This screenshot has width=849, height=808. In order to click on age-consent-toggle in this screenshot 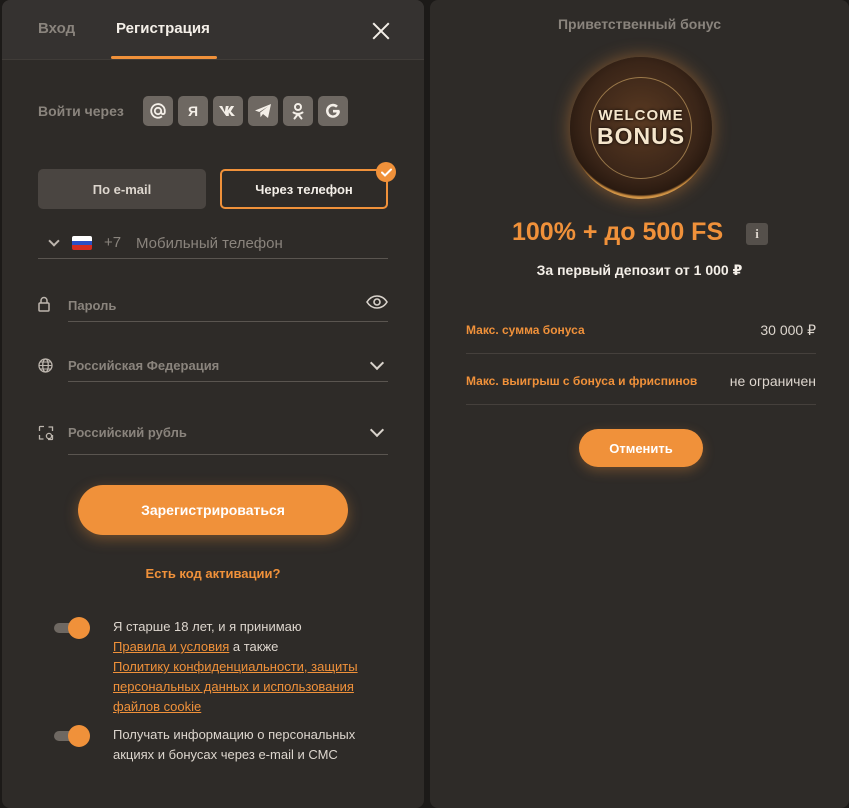, I will do `click(72, 628)`.